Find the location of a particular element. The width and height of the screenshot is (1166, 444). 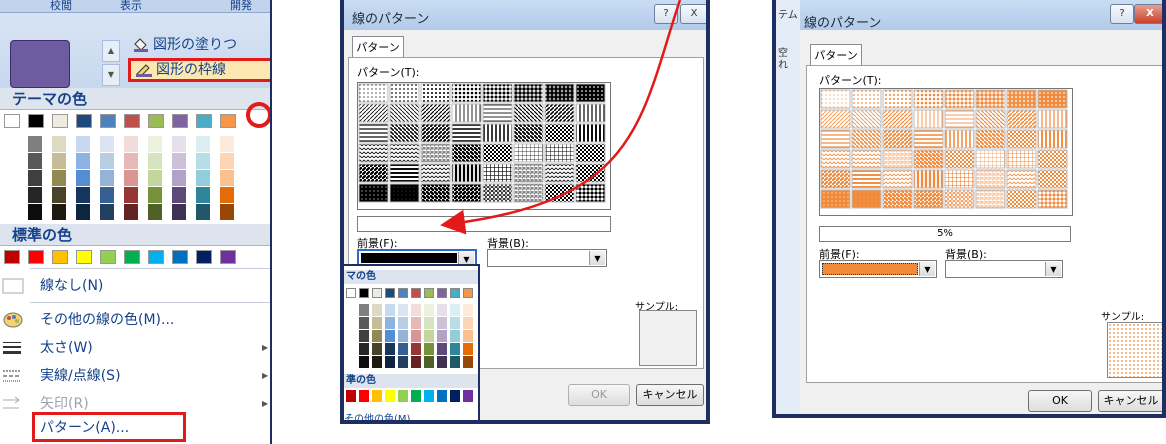

background-strip: テム 空 れ is located at coordinates (788, 207).